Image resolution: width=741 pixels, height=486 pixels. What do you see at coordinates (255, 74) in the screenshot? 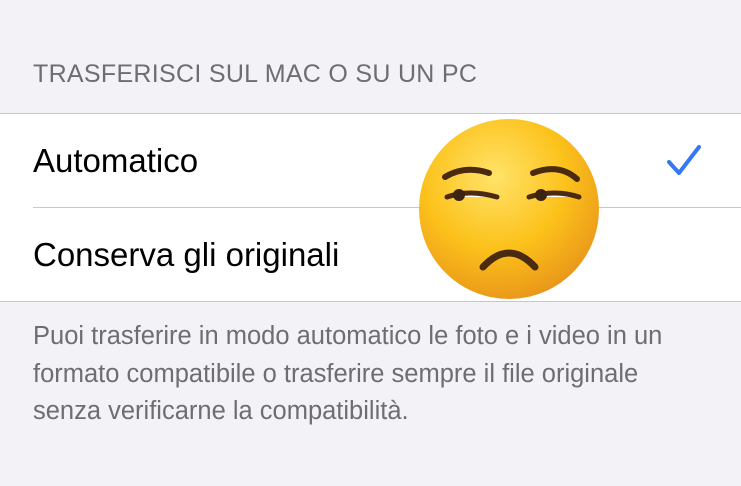
I see `section-header: TRASFERISCI SUL MAC O SU UN PC` at bounding box center [255, 74].